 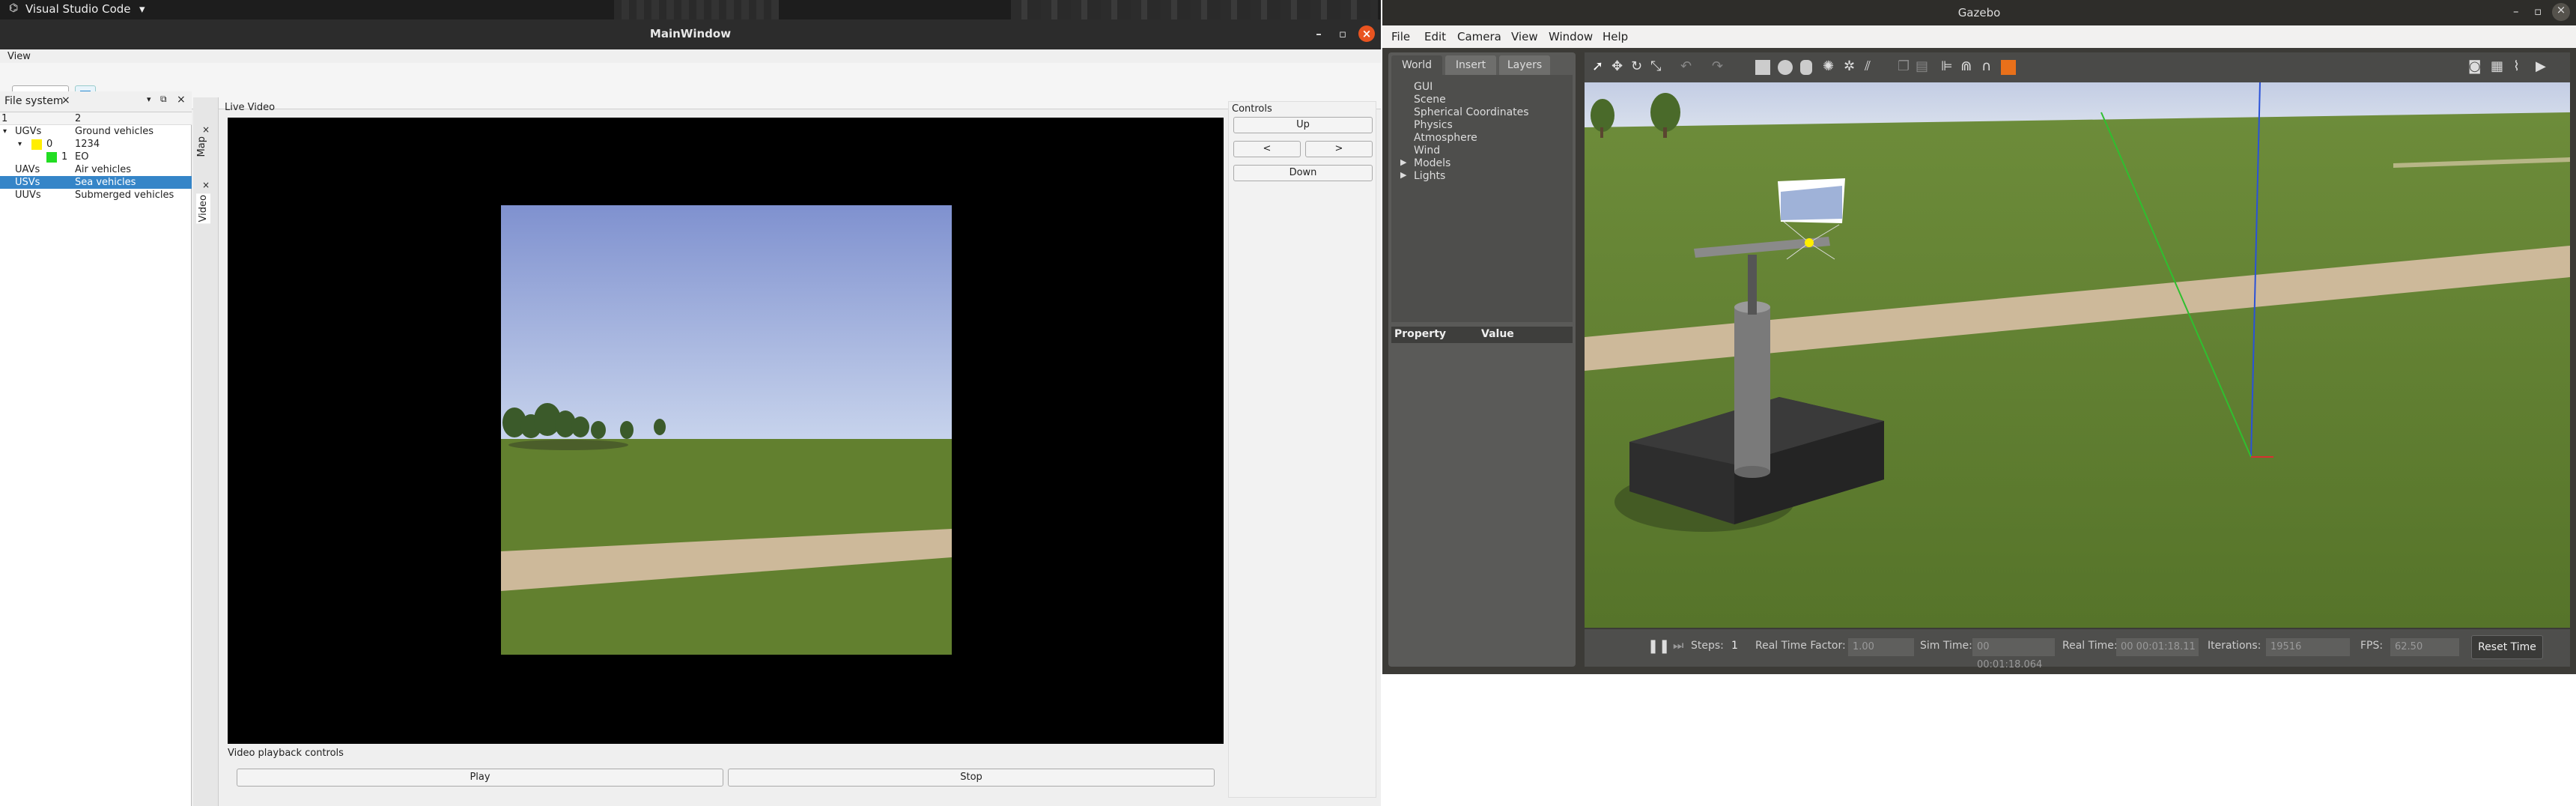 What do you see at coordinates (1881, 647) in the screenshot?
I see `rtf-field: 1.00` at bounding box center [1881, 647].